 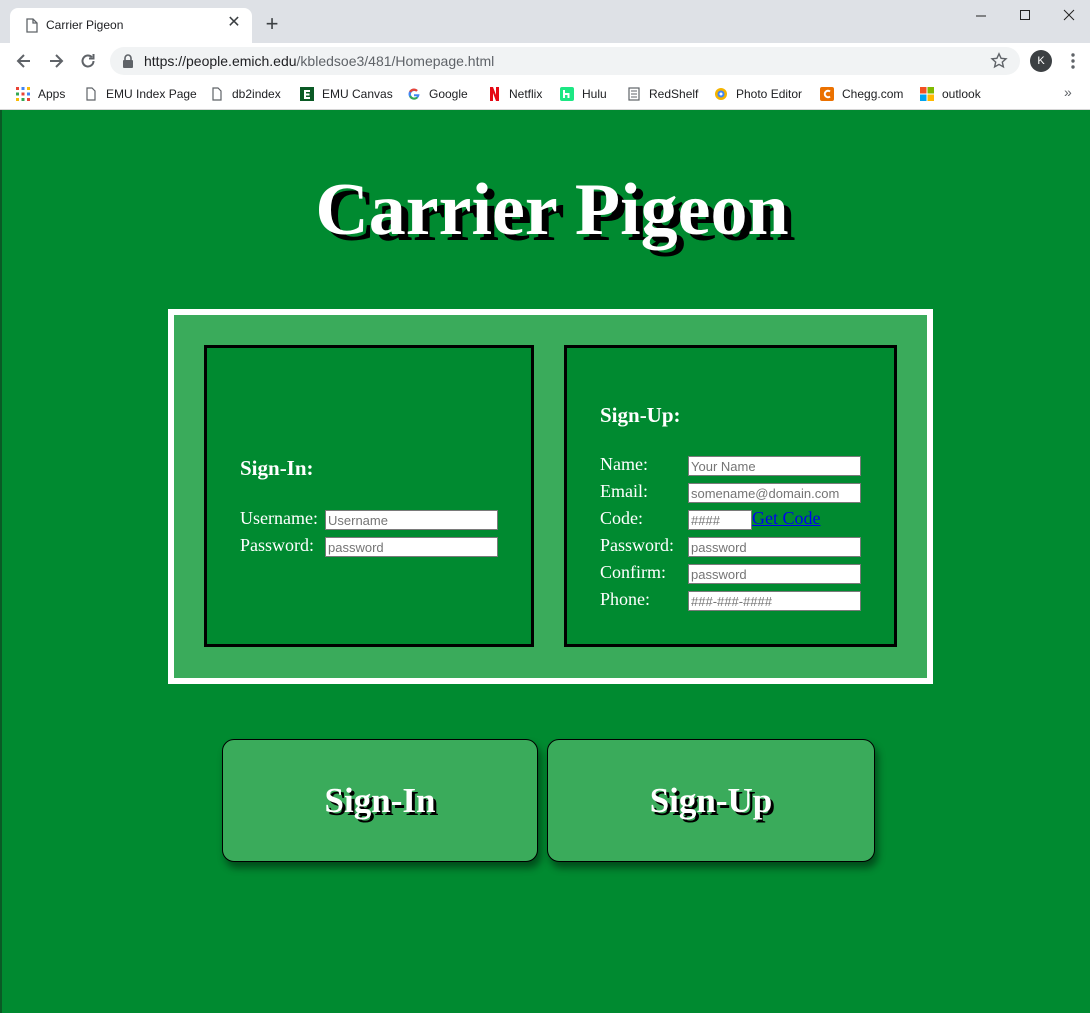 I want to click on get-code-link: Get Code, so click(x=786, y=518).